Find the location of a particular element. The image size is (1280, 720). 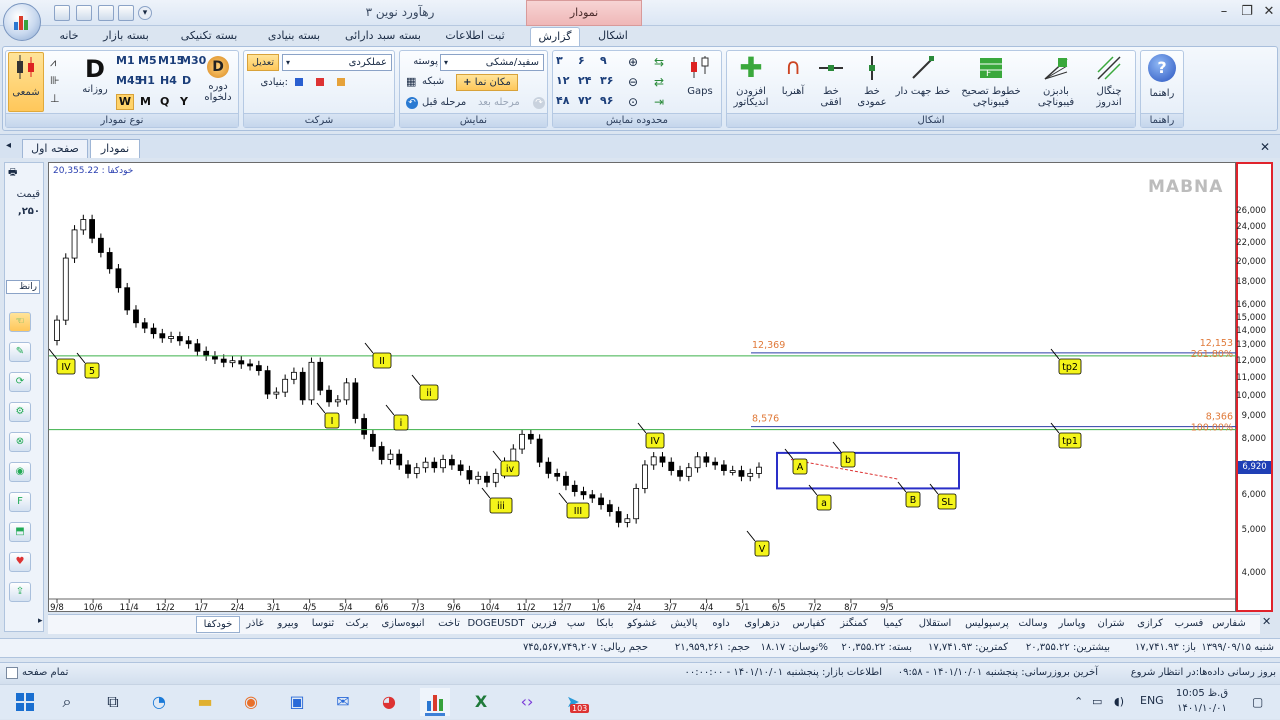

symbol-tab: ثنوسا is located at coordinates (323, 624).